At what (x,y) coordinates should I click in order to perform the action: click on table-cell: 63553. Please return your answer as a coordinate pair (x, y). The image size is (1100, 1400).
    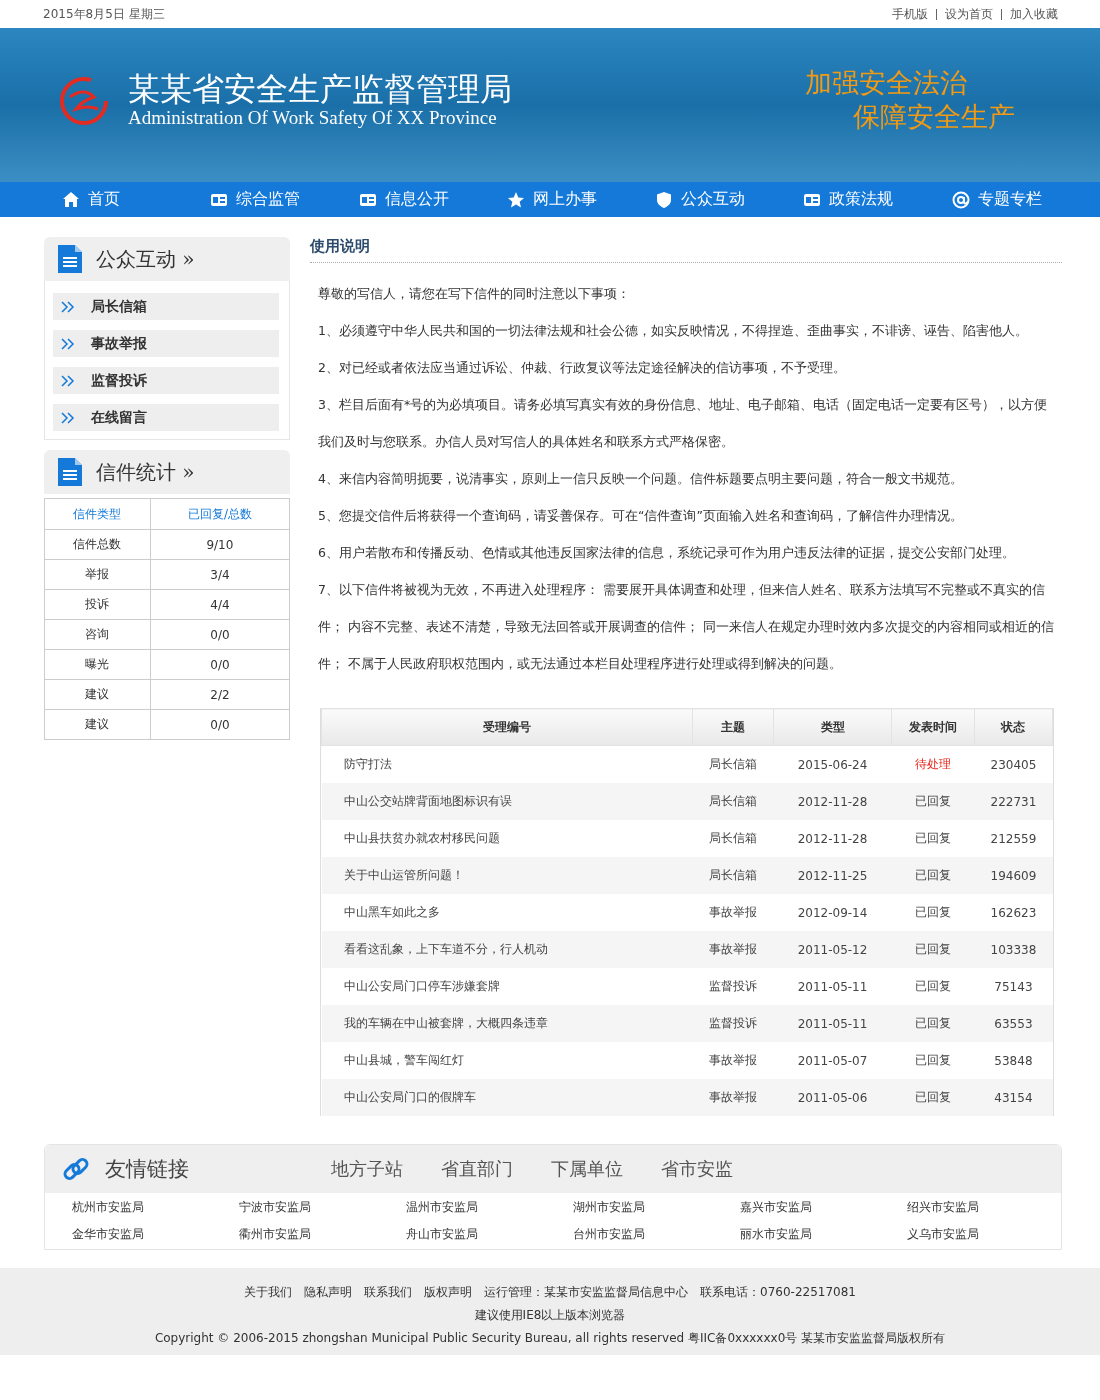
    Looking at the image, I should click on (1013, 1023).